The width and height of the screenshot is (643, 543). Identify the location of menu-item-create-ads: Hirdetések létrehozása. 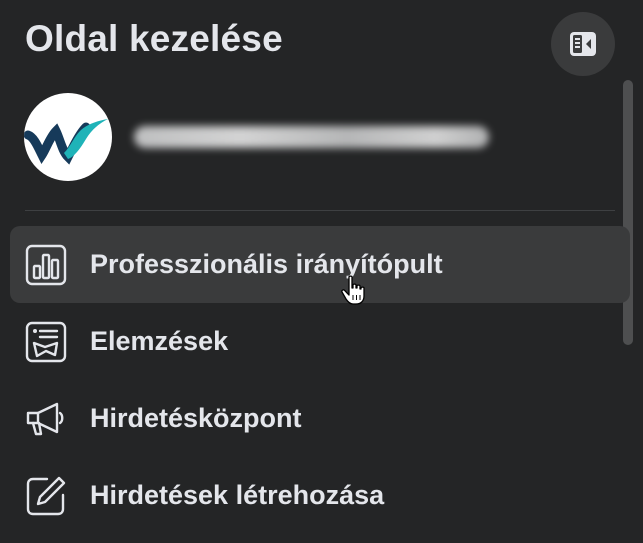
(320, 495).